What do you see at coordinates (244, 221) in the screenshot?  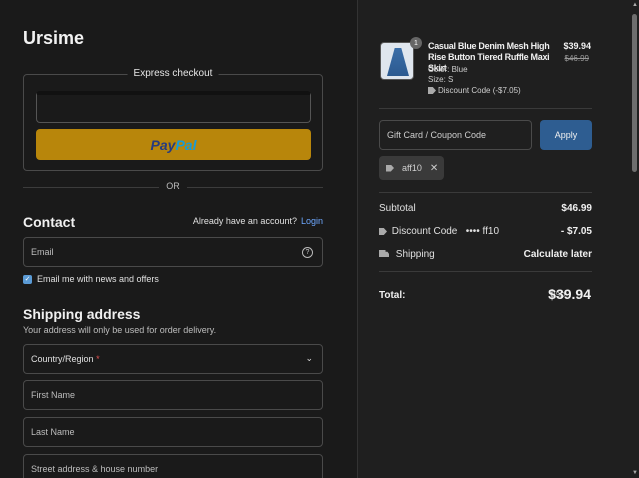 I see `account-text: Already have an account?` at bounding box center [244, 221].